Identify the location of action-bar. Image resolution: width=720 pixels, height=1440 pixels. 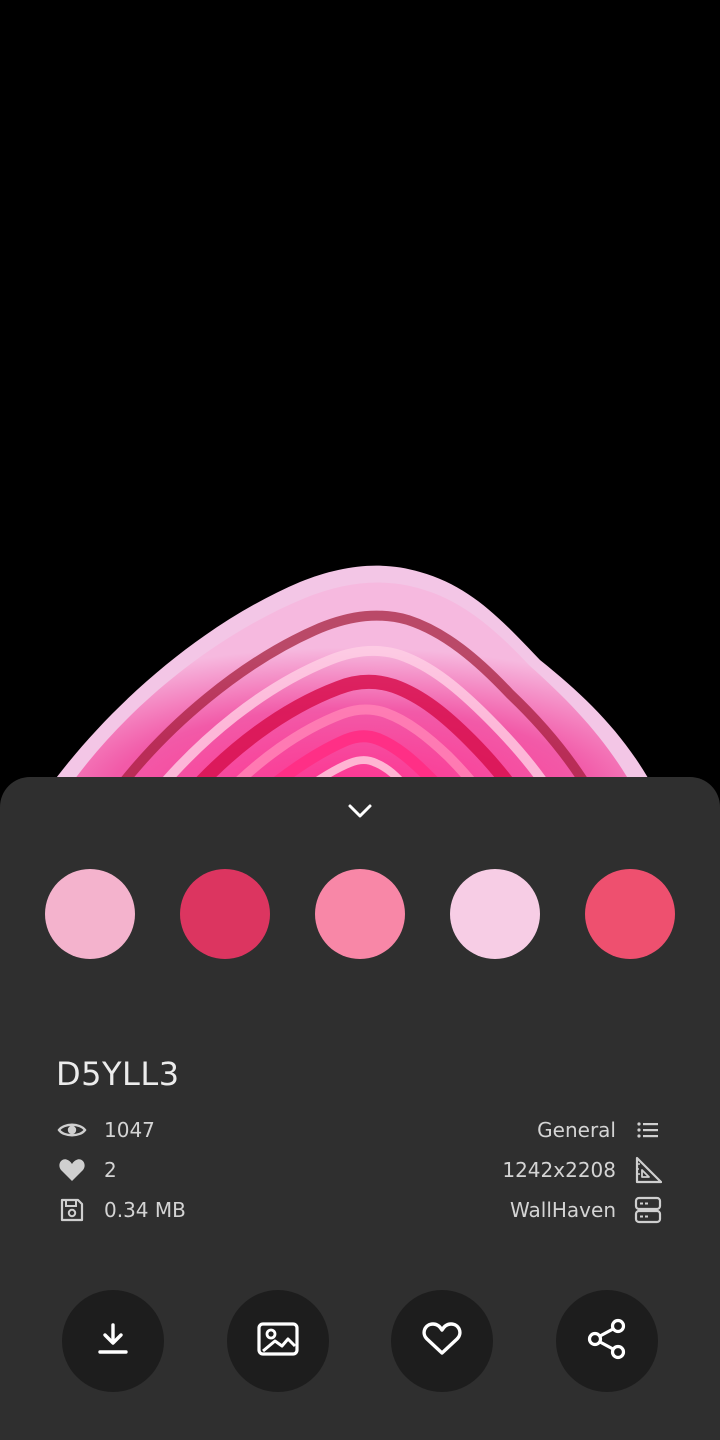
(360, 1341).